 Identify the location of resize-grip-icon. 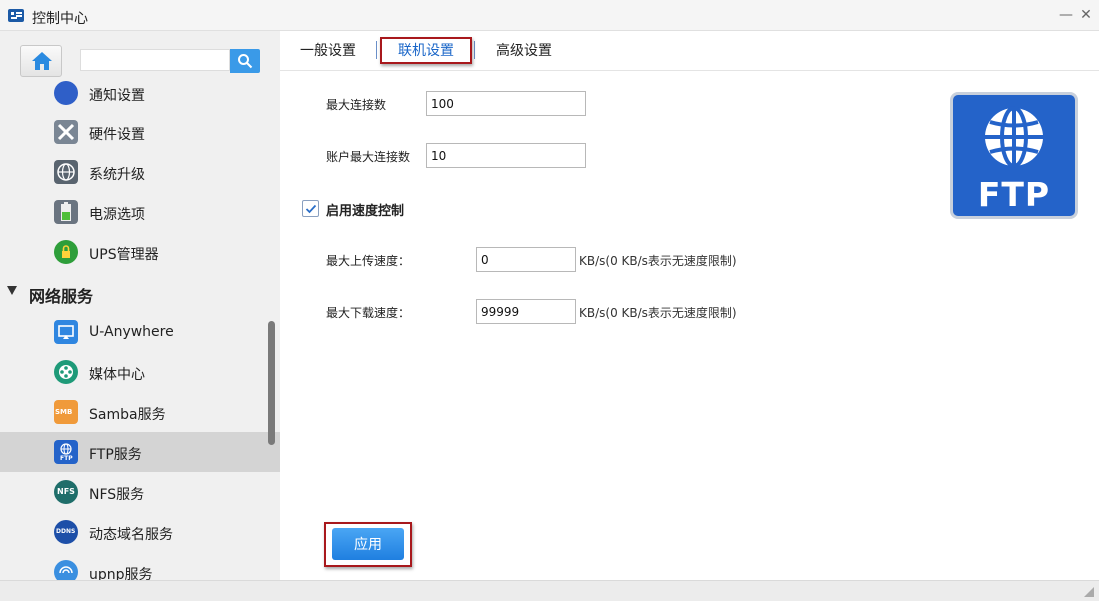
(1089, 592).